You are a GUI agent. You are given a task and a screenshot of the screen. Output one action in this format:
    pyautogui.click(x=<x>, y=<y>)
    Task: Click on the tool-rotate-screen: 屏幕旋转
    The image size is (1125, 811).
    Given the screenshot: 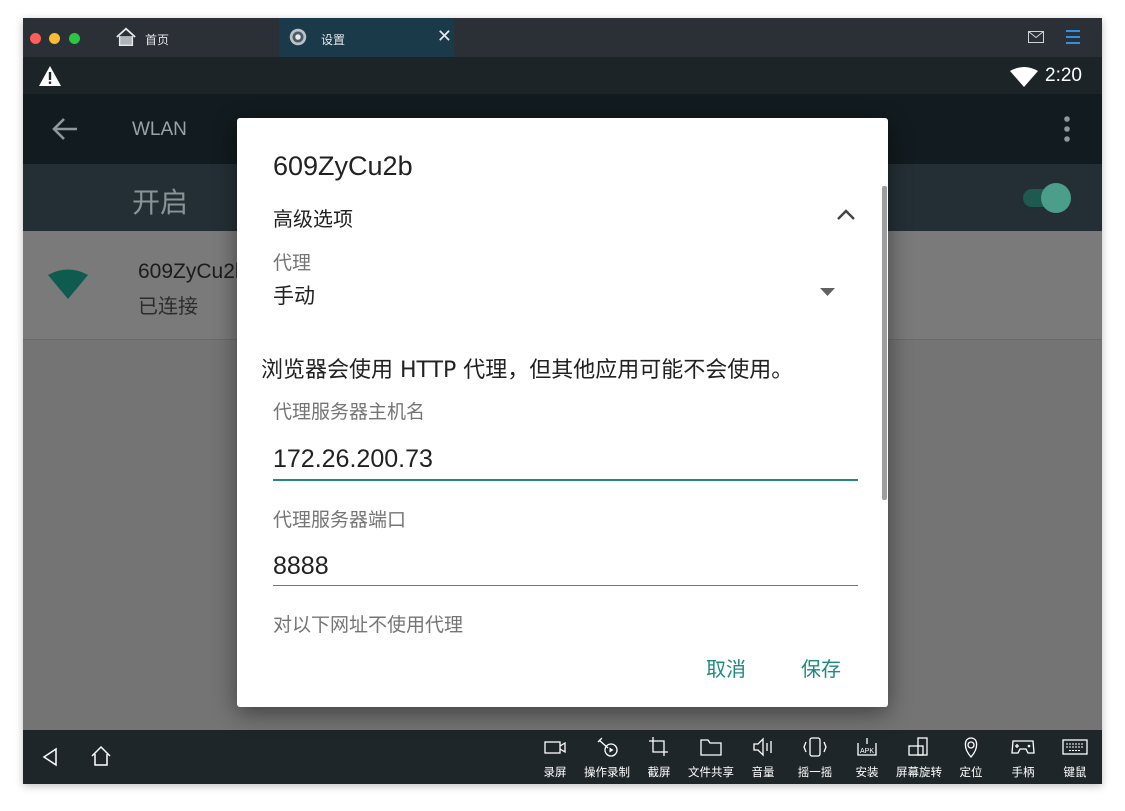 What is the action you would take?
    pyautogui.click(x=919, y=760)
    